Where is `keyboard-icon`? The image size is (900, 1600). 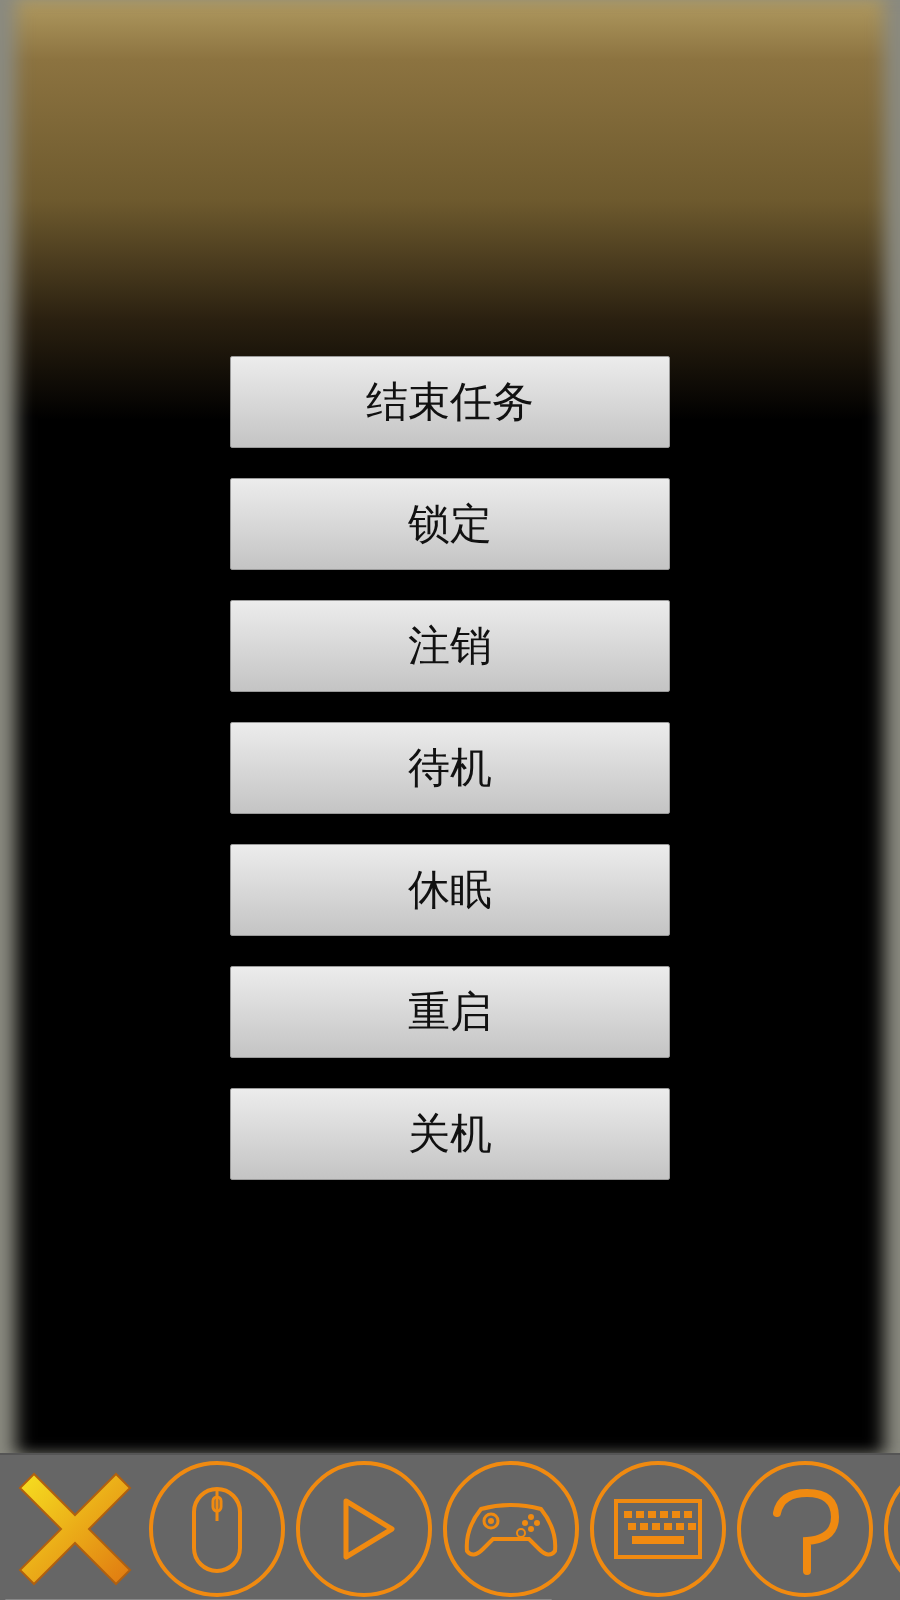
keyboard-icon is located at coordinates (658, 1529).